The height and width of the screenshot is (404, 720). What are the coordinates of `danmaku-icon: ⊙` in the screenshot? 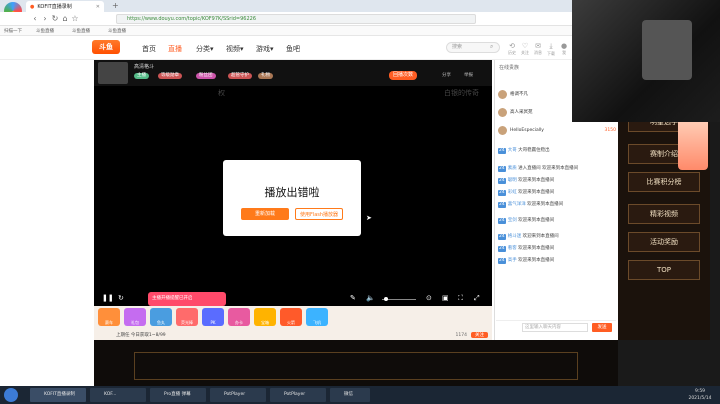 It's located at (429, 298).